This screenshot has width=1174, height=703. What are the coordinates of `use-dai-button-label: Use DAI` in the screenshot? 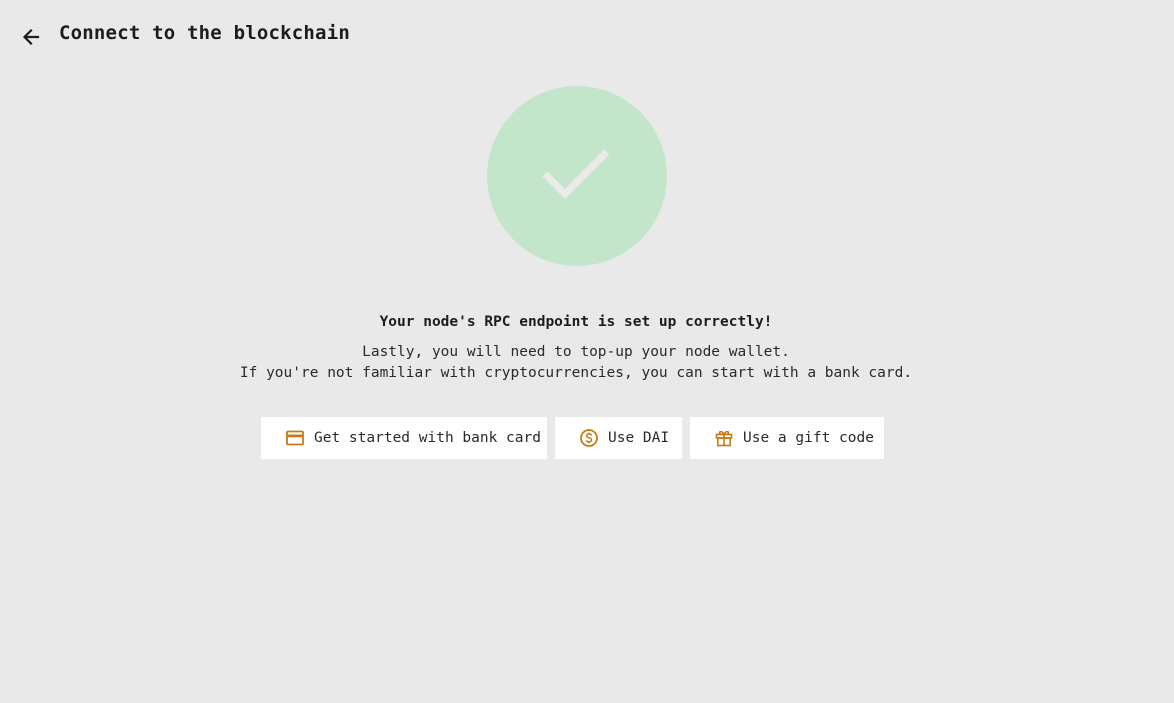 It's located at (639, 438).